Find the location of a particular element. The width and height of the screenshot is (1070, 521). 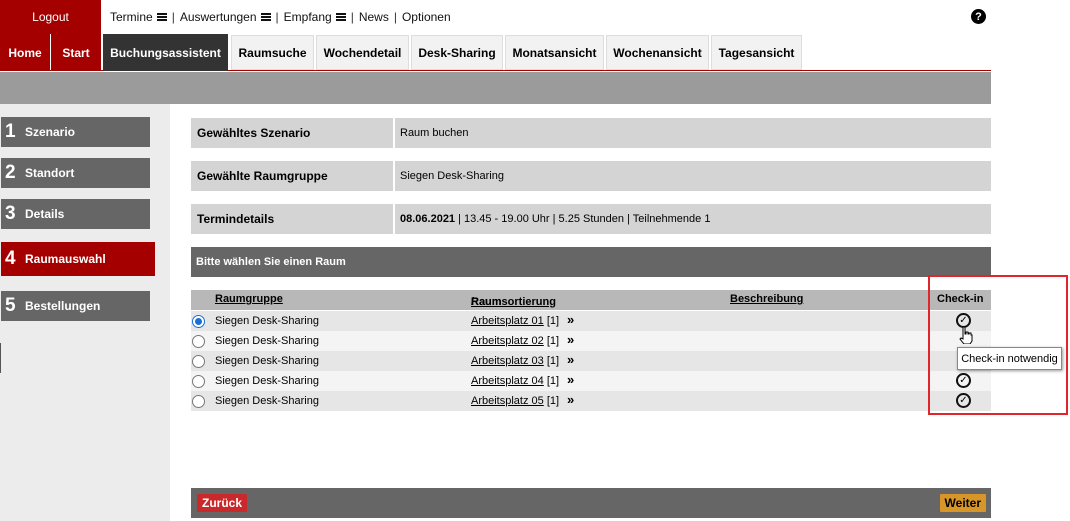

menu-termine: Termine is located at coordinates (138, 17).